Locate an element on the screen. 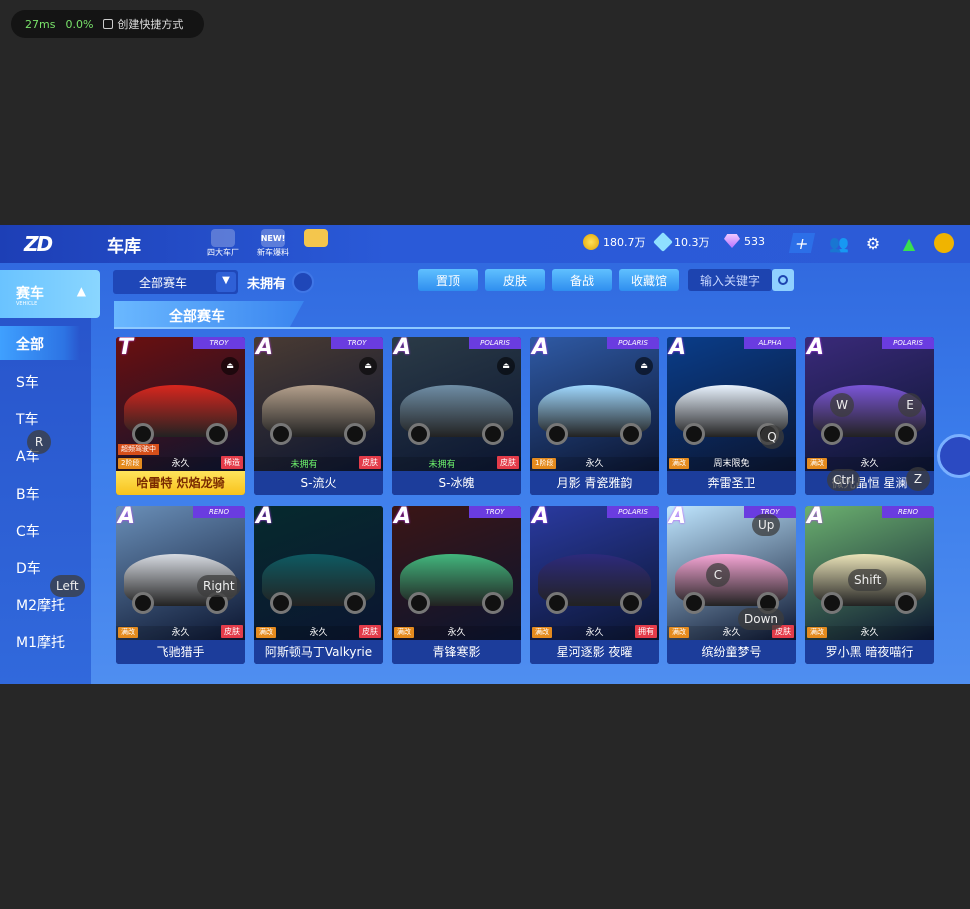 This screenshot has height=909, width=970. gear-icon: ⚙ is located at coordinates (873, 243).